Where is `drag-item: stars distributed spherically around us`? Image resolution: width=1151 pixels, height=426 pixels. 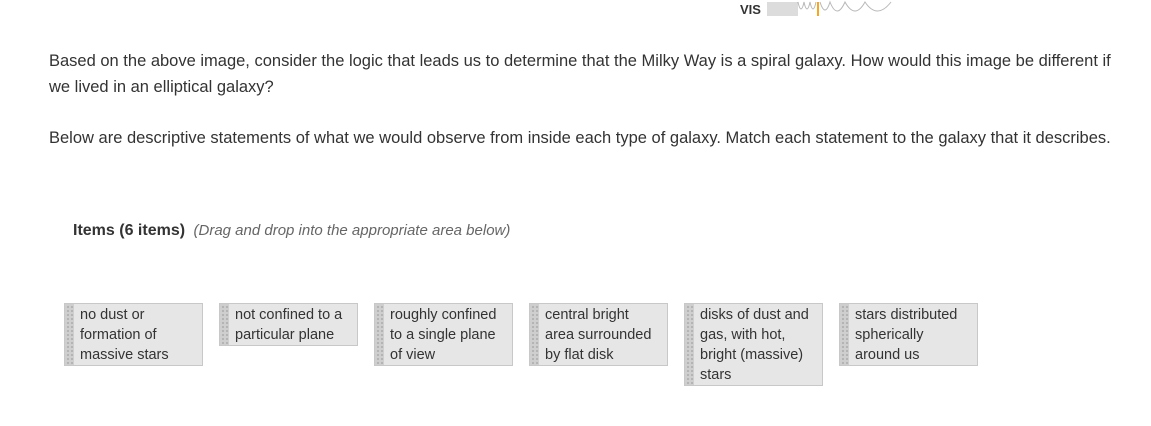 drag-item: stars distributed spherically around us is located at coordinates (908, 334).